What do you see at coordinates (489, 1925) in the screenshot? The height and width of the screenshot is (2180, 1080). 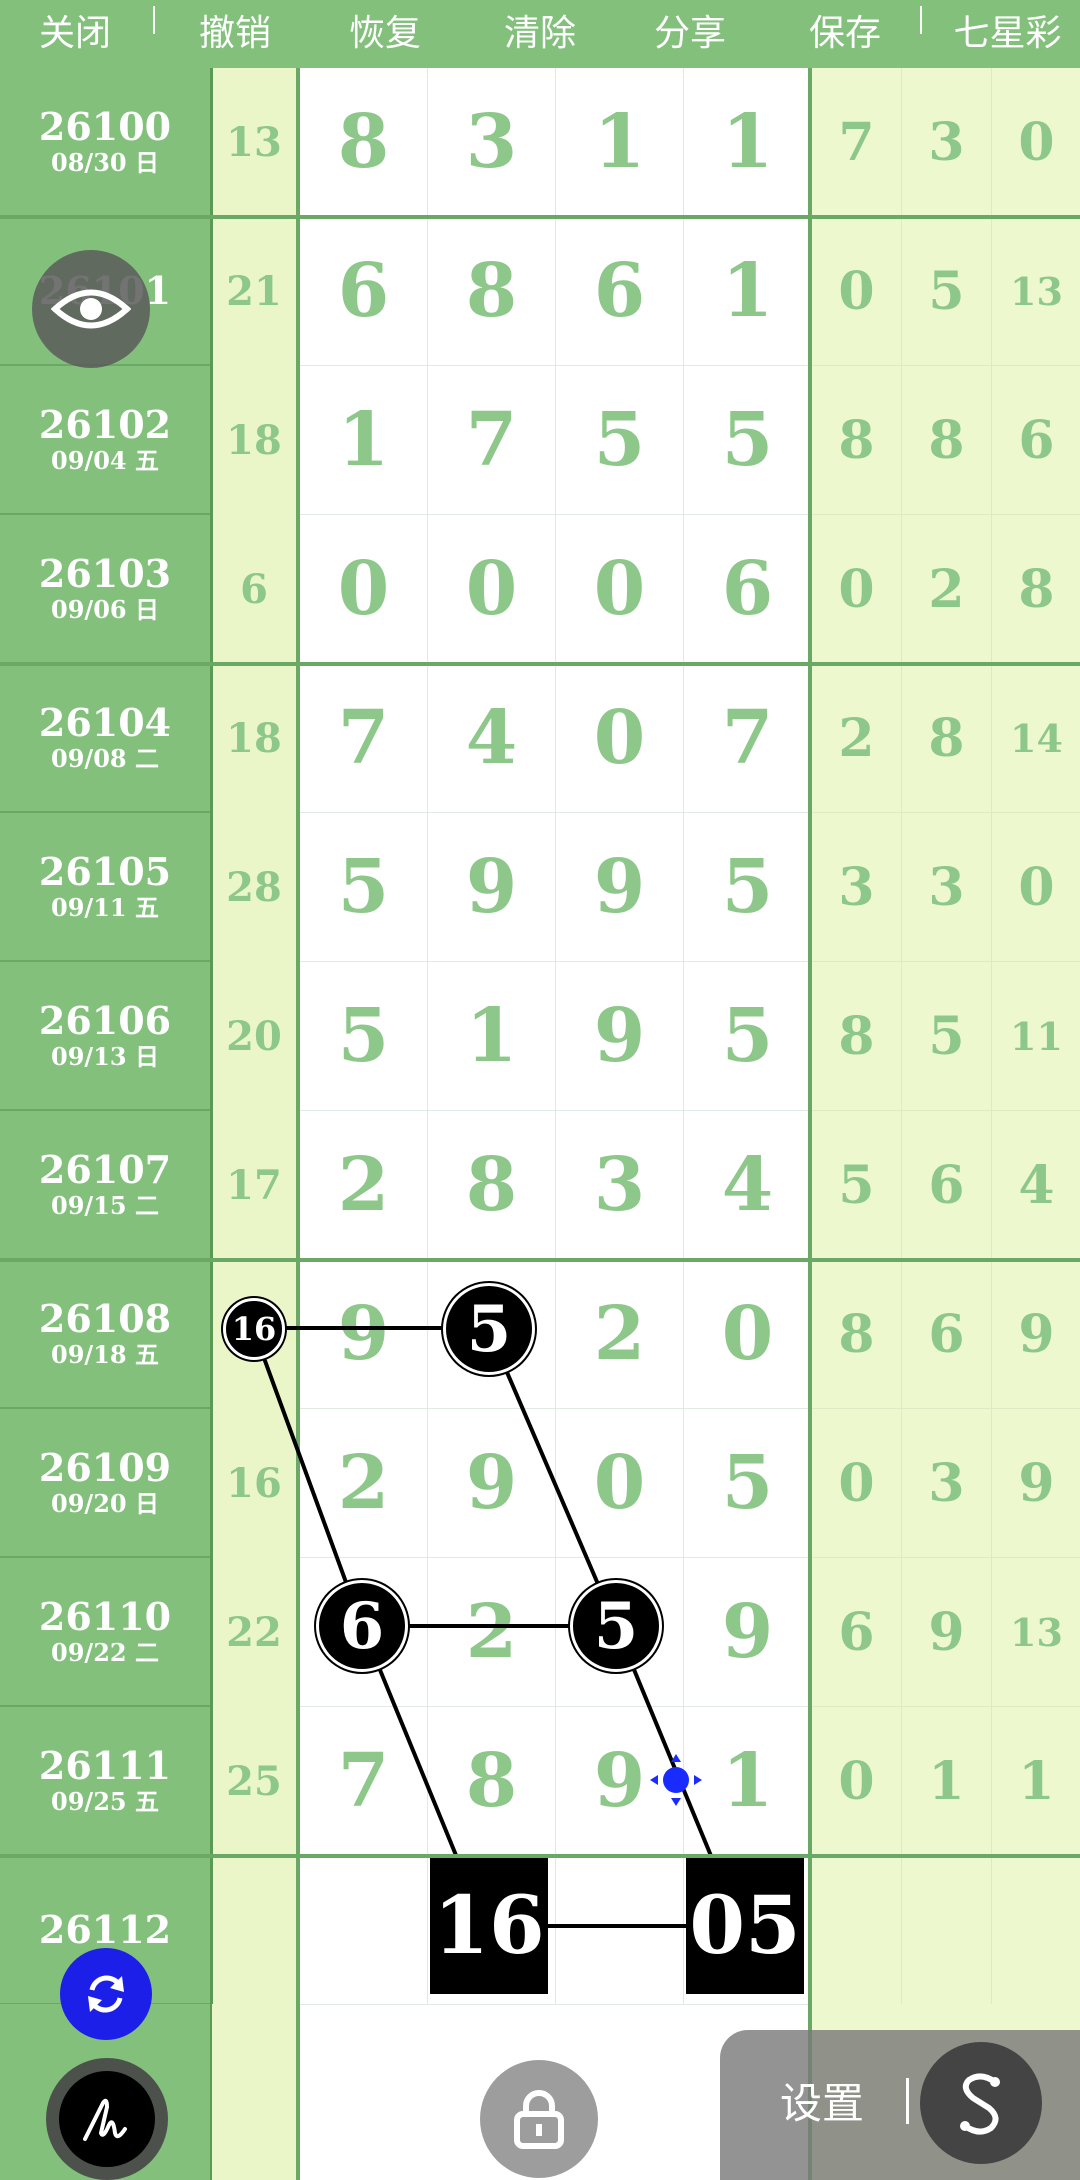 I see `result-square: 16` at bounding box center [489, 1925].